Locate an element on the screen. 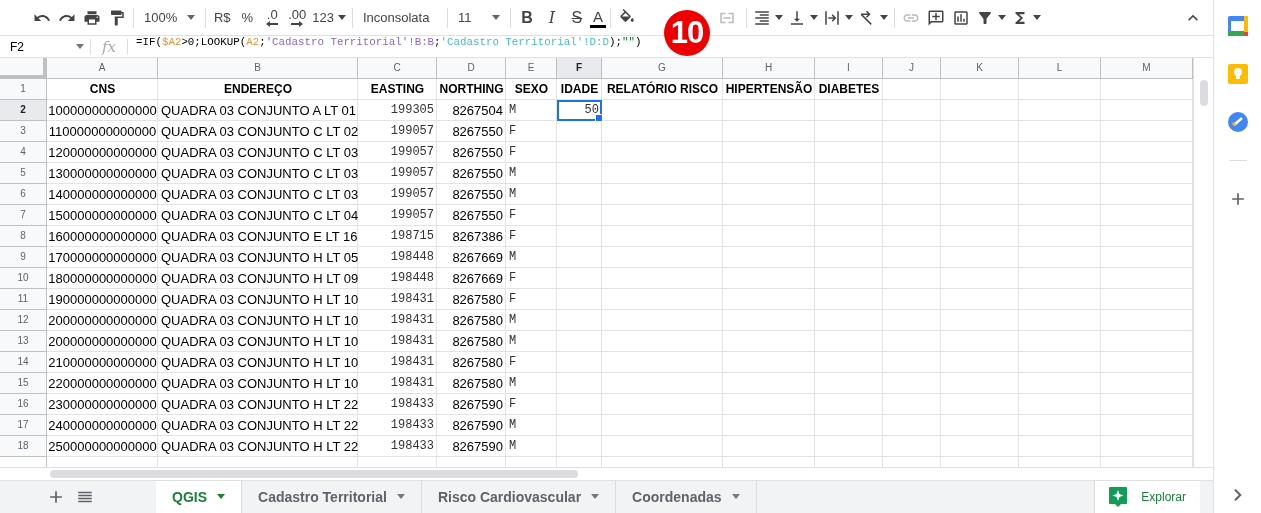  column-header: L is located at coordinates (1060, 68).